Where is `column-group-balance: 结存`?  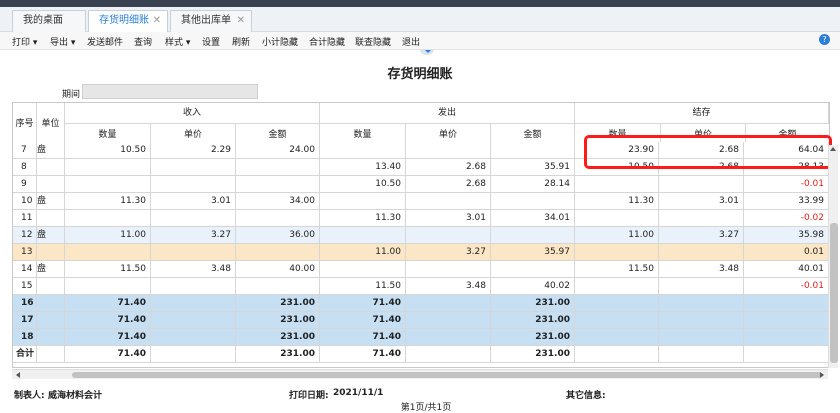
column-group-balance: 结存 is located at coordinates (702, 113).